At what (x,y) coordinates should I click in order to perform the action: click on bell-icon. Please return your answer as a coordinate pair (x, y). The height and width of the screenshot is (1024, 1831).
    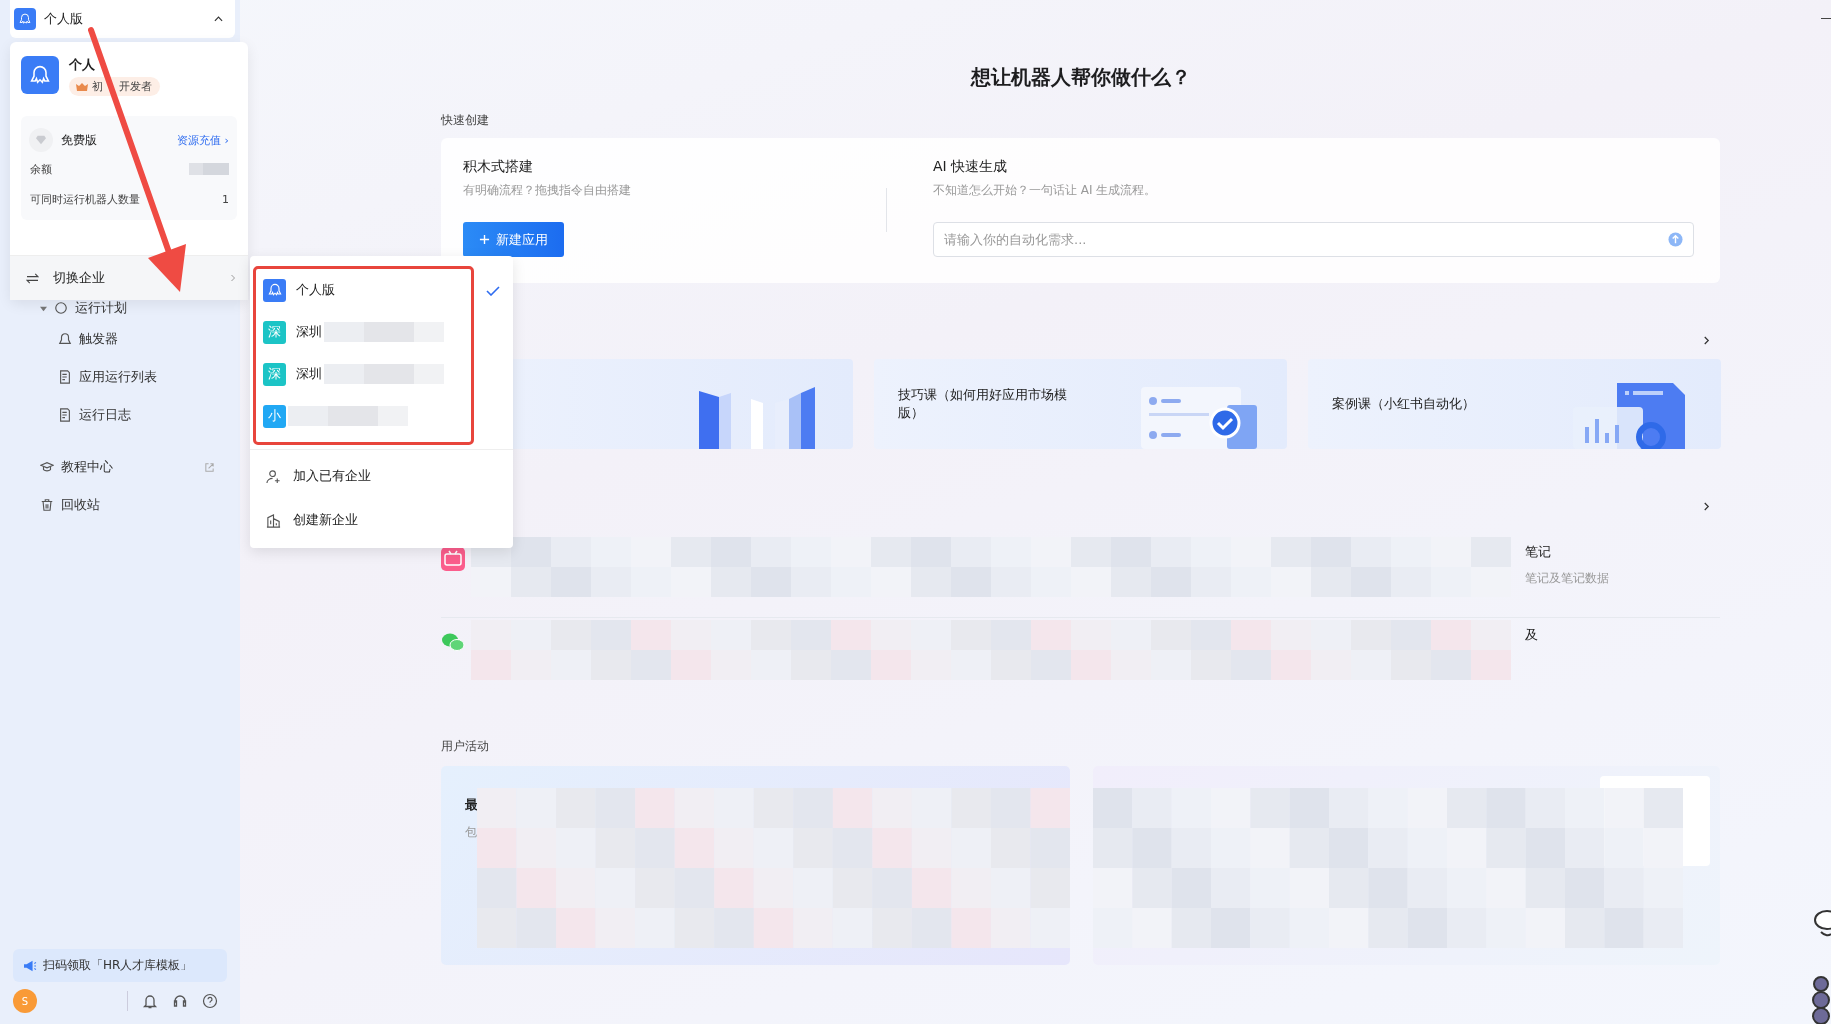
    Looking at the image, I should click on (150, 1001).